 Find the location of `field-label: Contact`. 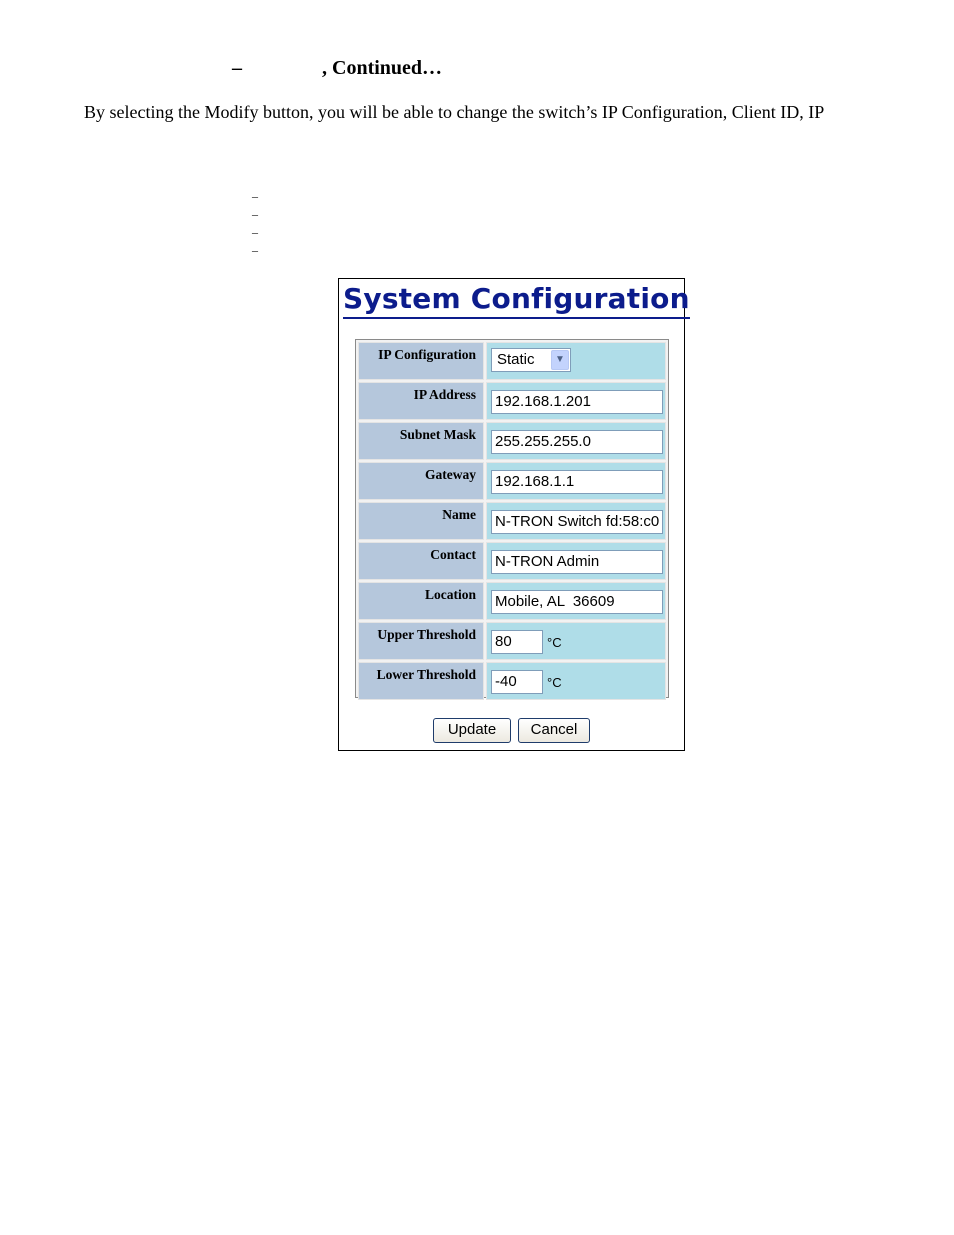

field-label: Contact is located at coordinates (421, 561).